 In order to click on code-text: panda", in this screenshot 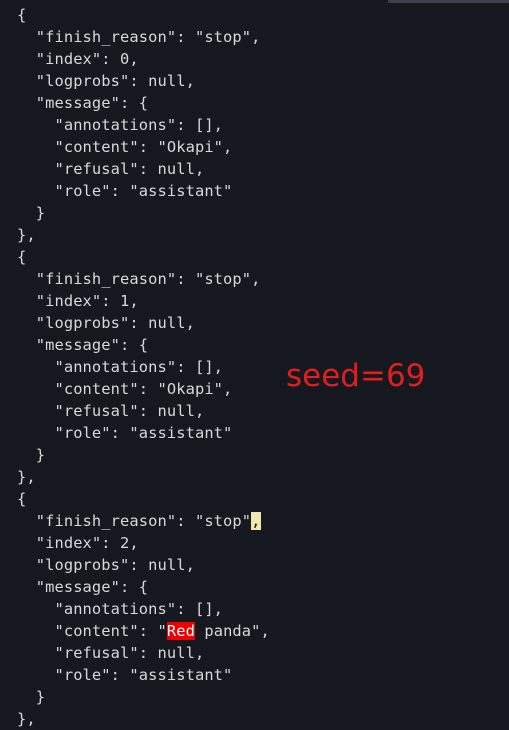, I will do `click(232, 631)`.